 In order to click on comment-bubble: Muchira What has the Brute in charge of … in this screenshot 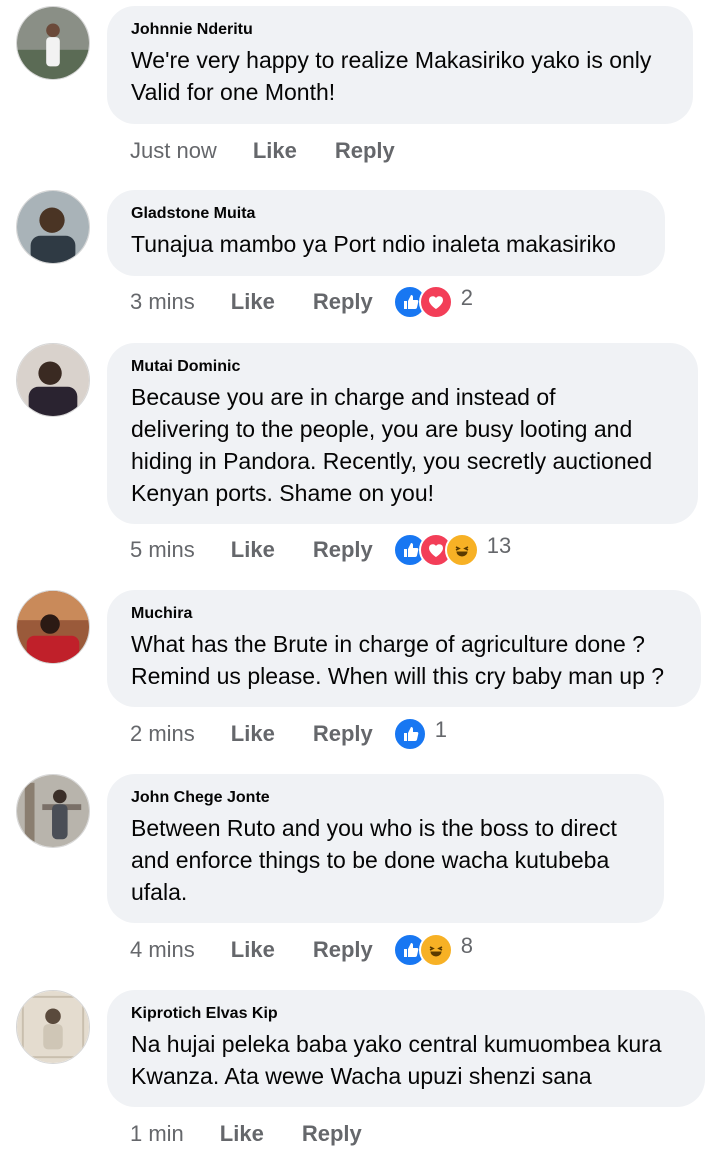, I will do `click(404, 648)`.